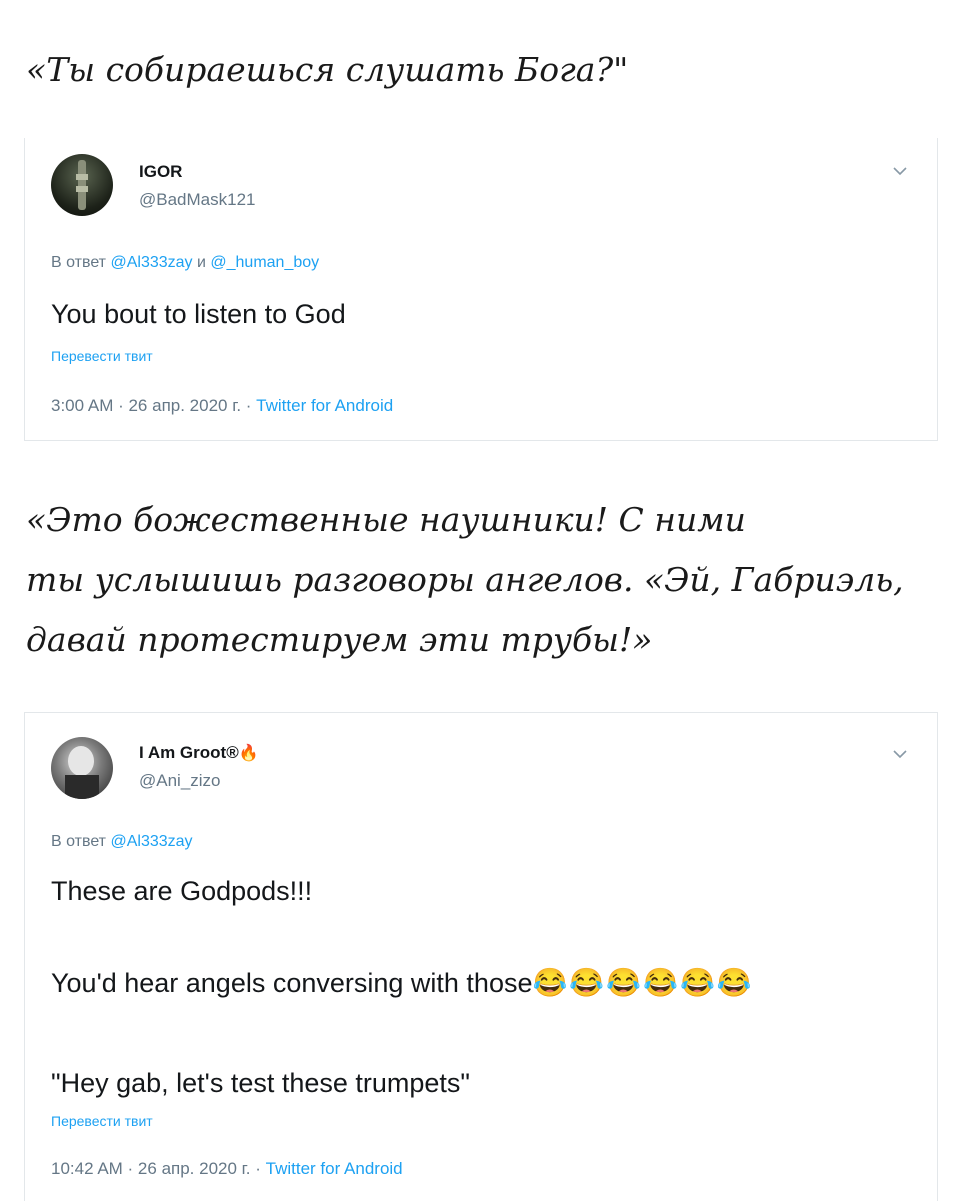 The width and height of the screenshot is (960, 1201). What do you see at coordinates (261, 1083) in the screenshot?
I see `tweet-text-line: "Hey gab, let's test these trumpets"` at bounding box center [261, 1083].